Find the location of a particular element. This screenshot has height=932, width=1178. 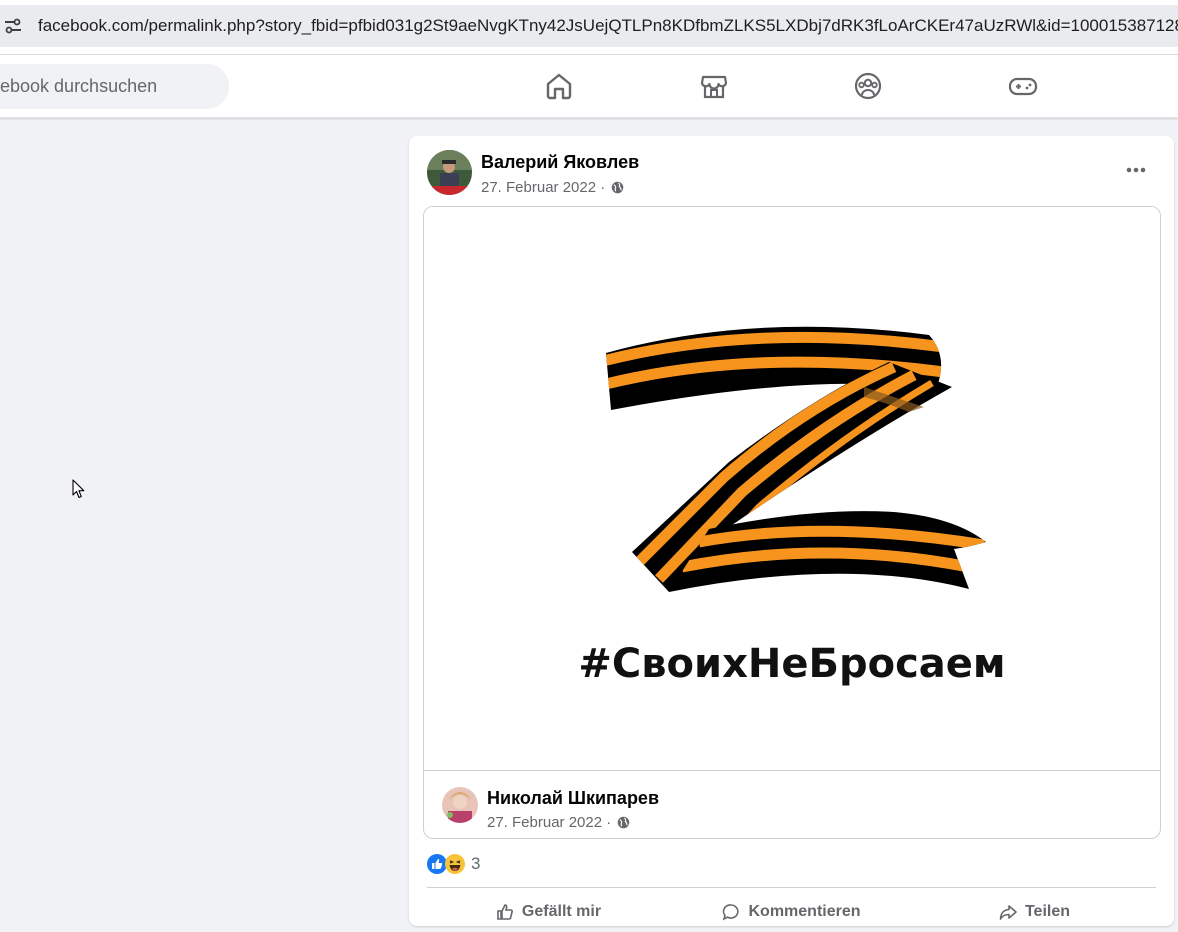

more-dots-icon is located at coordinates (1136, 170).